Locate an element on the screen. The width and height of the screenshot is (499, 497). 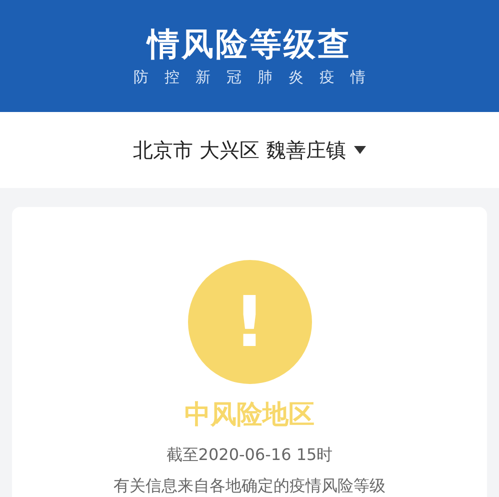
source-note: 有关信息来自各地确定的疫情风险等级 is located at coordinates (250, 486).